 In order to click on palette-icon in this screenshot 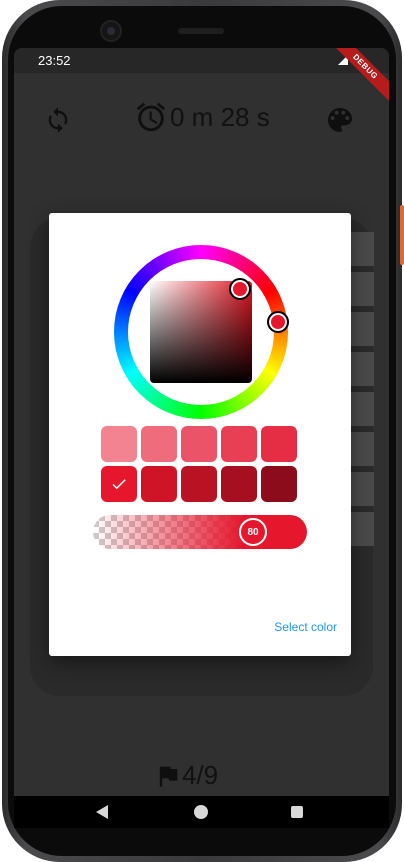, I will do `click(340, 120)`.